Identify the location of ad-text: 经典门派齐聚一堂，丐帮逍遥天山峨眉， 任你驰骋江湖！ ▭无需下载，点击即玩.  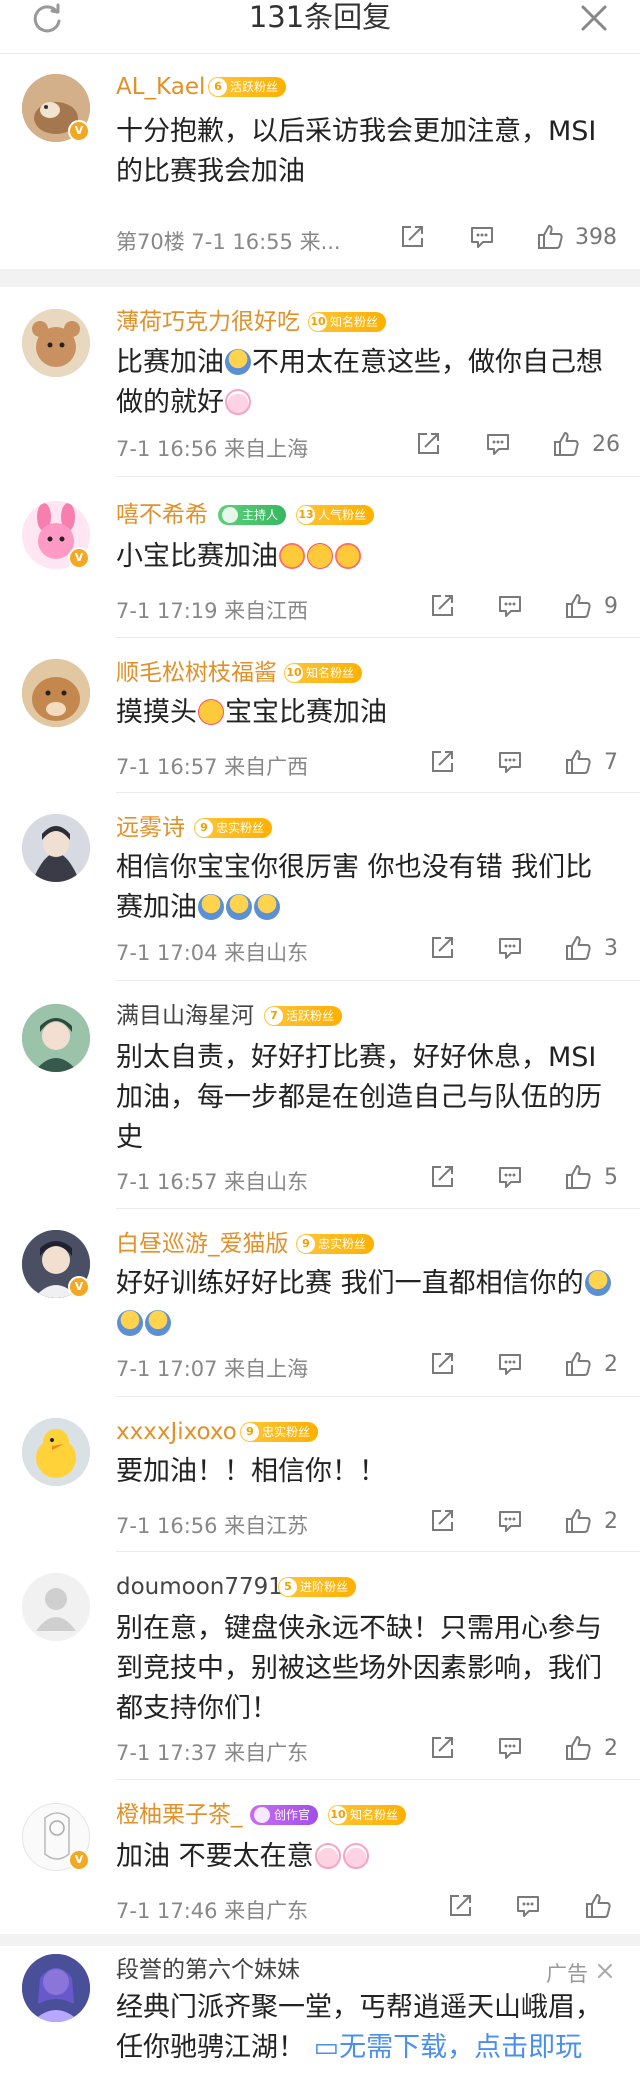
(359, 2027).